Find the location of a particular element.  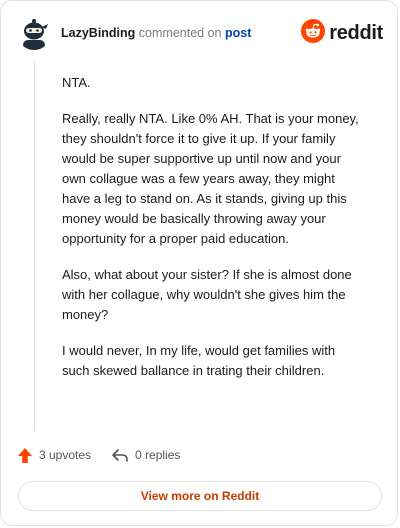

thread-line is located at coordinates (34, 245).